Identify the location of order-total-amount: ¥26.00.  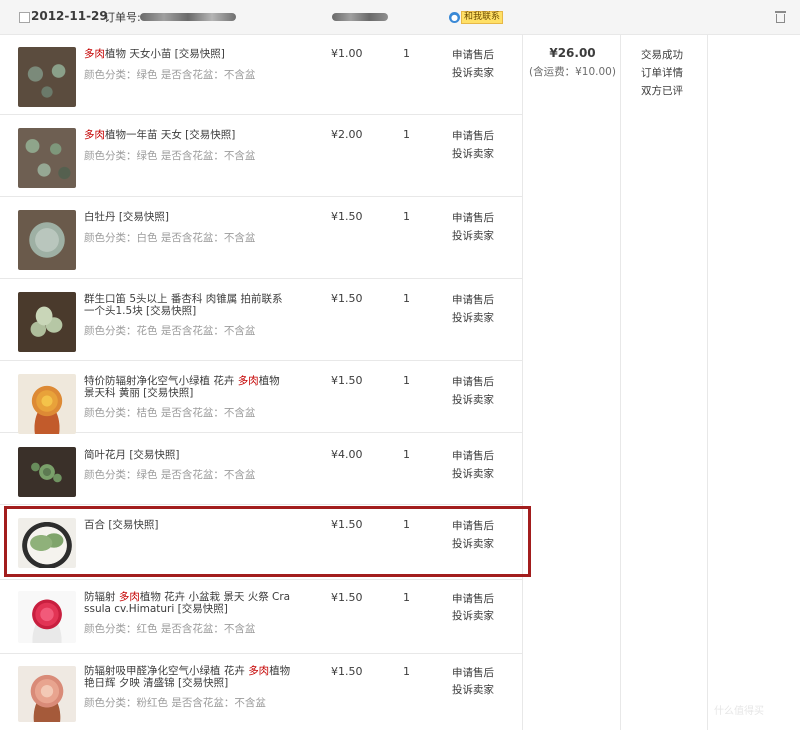
(572, 53).